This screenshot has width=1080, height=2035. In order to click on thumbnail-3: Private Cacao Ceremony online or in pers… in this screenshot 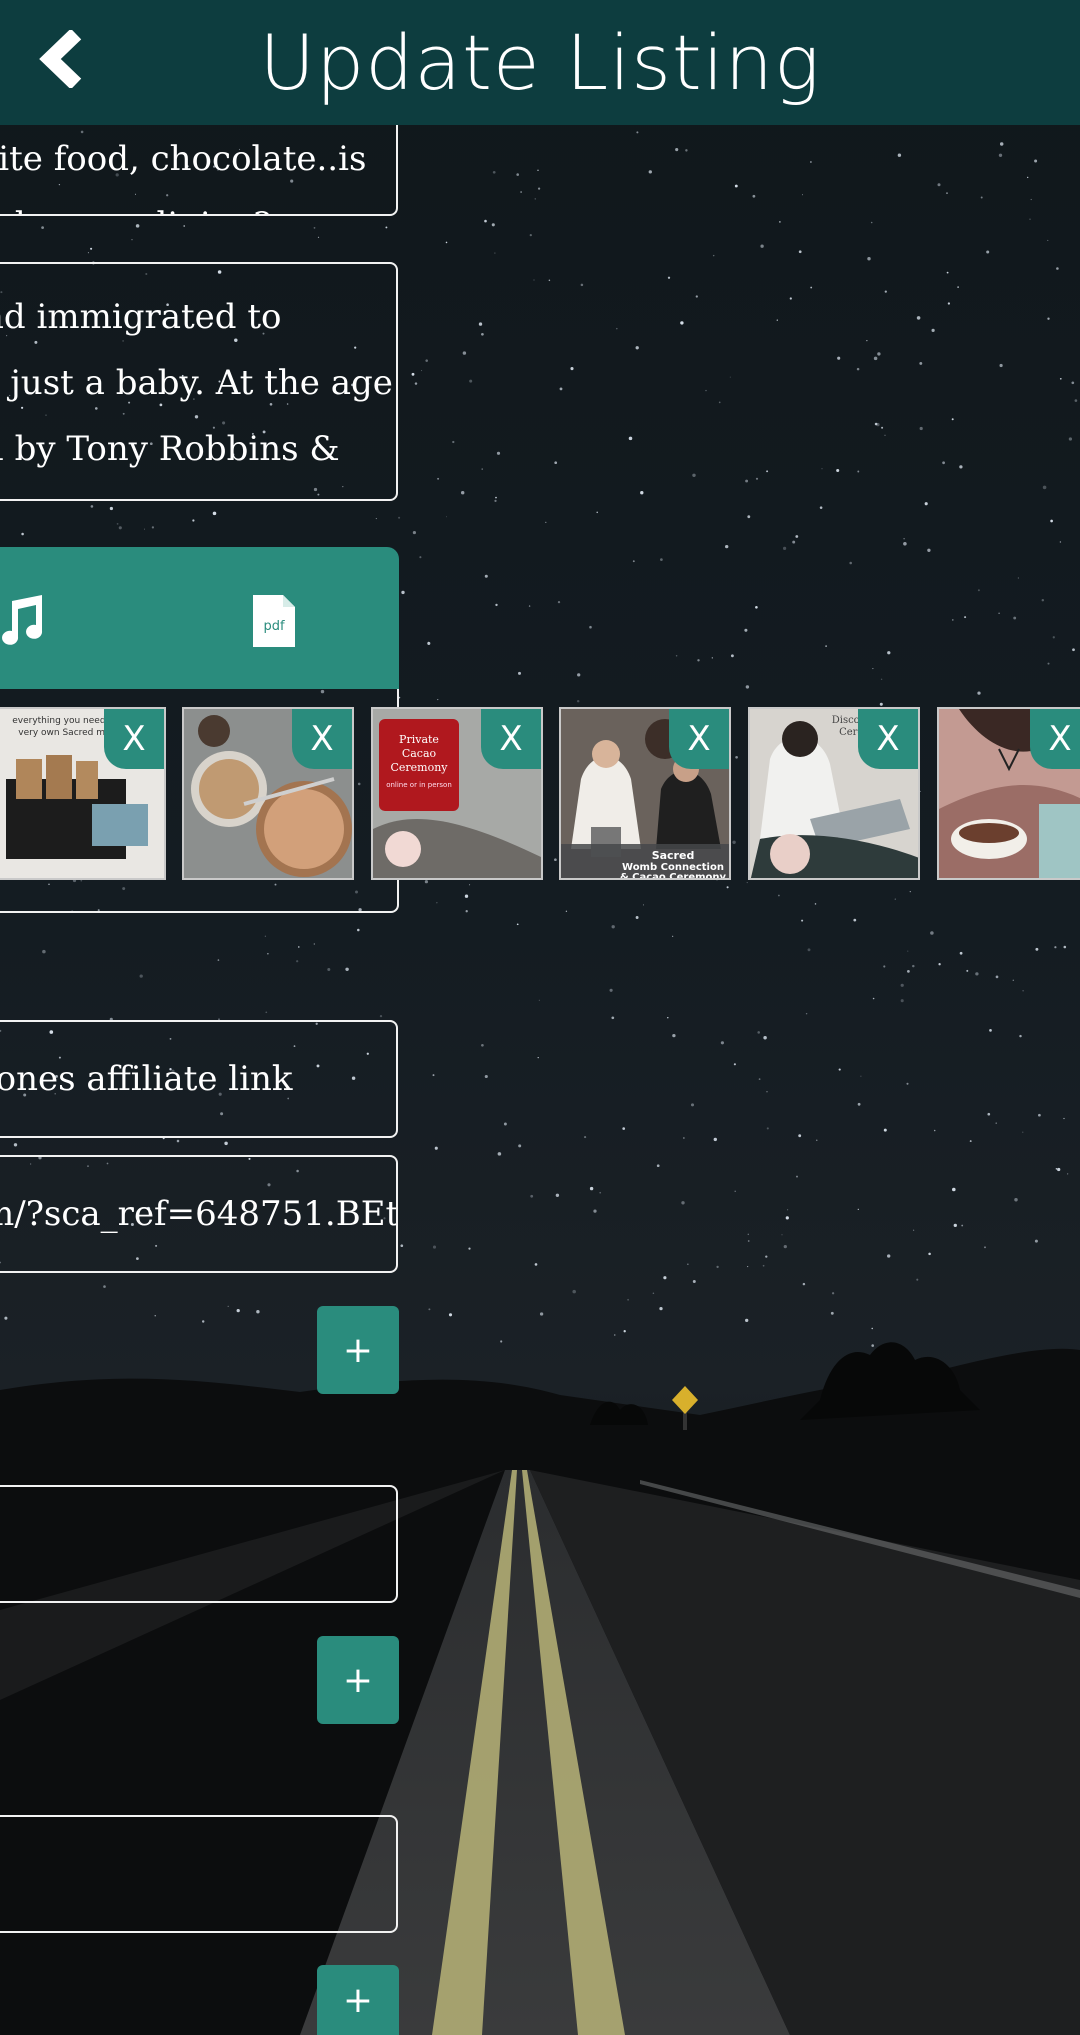, I will do `click(457, 793)`.